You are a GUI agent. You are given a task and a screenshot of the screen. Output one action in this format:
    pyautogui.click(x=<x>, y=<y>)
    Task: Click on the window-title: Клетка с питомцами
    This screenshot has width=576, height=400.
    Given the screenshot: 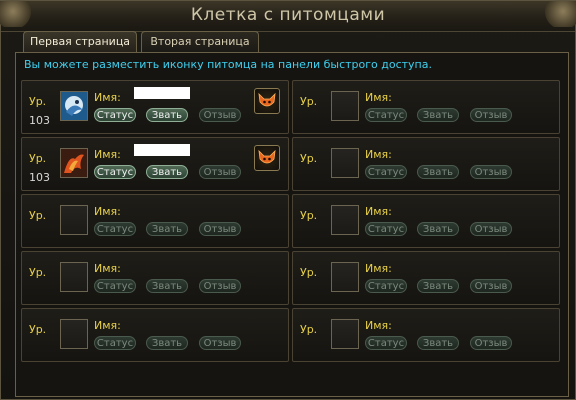 What is the action you would take?
    pyautogui.click(x=288, y=15)
    